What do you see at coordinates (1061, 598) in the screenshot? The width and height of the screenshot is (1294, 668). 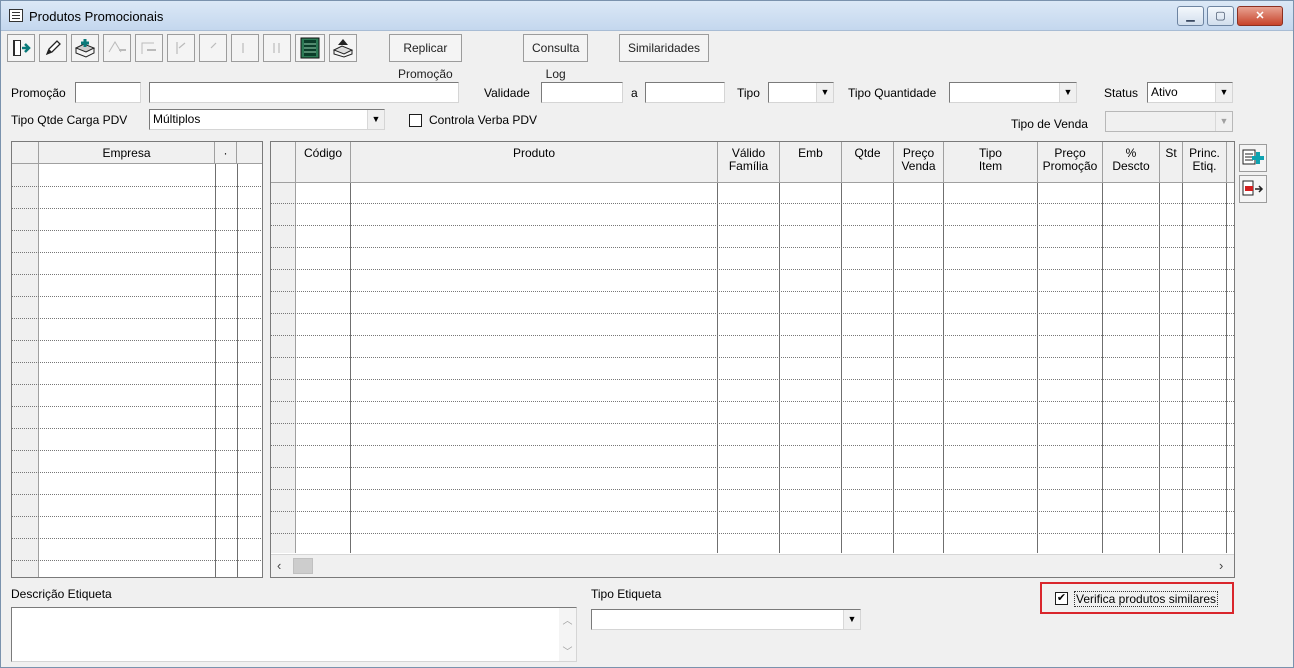 I see `verifica-similares-checkbox: ✔` at bounding box center [1061, 598].